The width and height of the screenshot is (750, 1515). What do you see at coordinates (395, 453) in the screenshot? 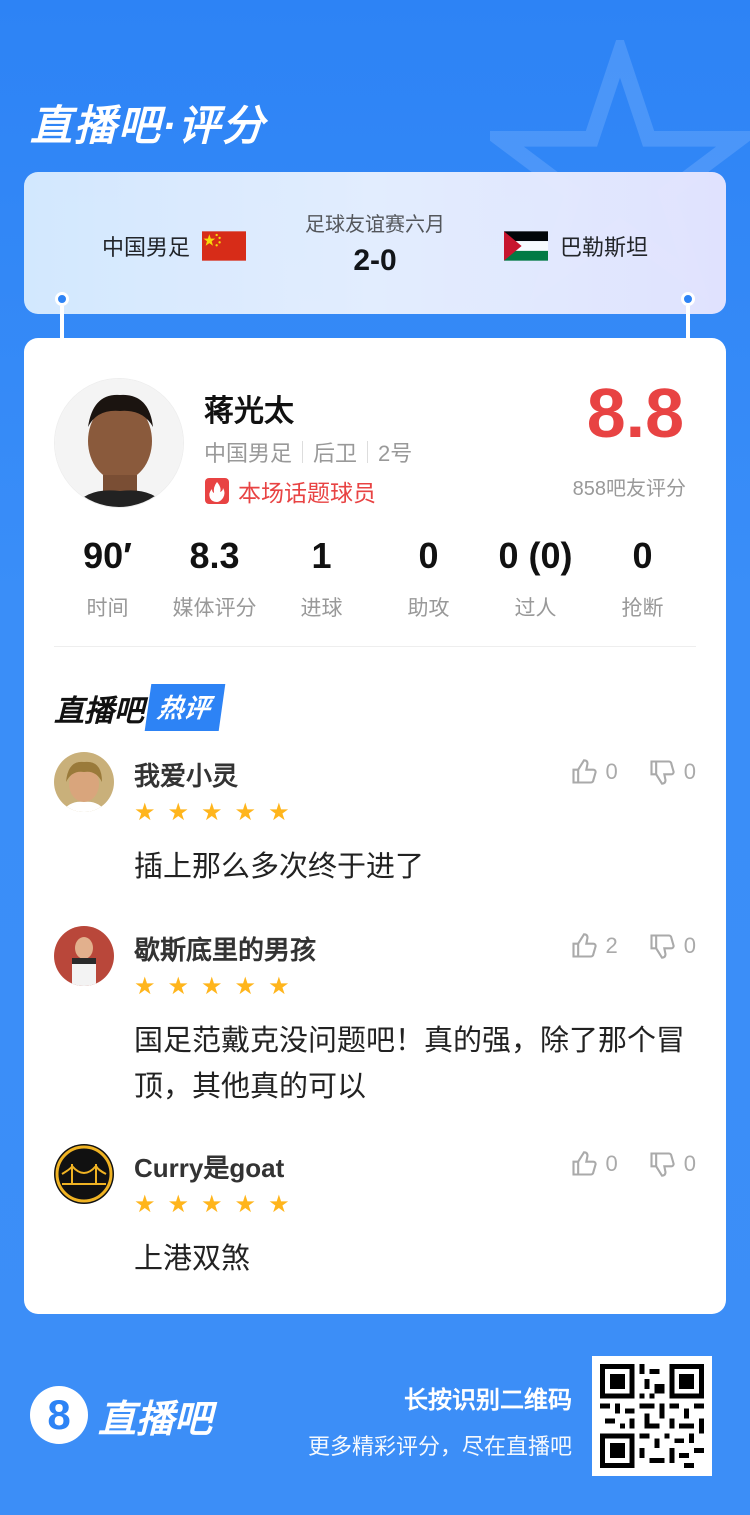
I see `player-number: 2号` at bounding box center [395, 453].